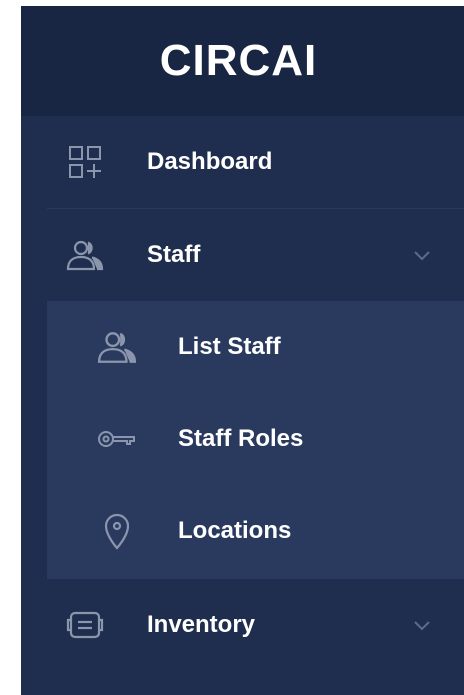 The image size is (464, 695). I want to click on sidebar-item-label: Inventory, so click(201, 624).